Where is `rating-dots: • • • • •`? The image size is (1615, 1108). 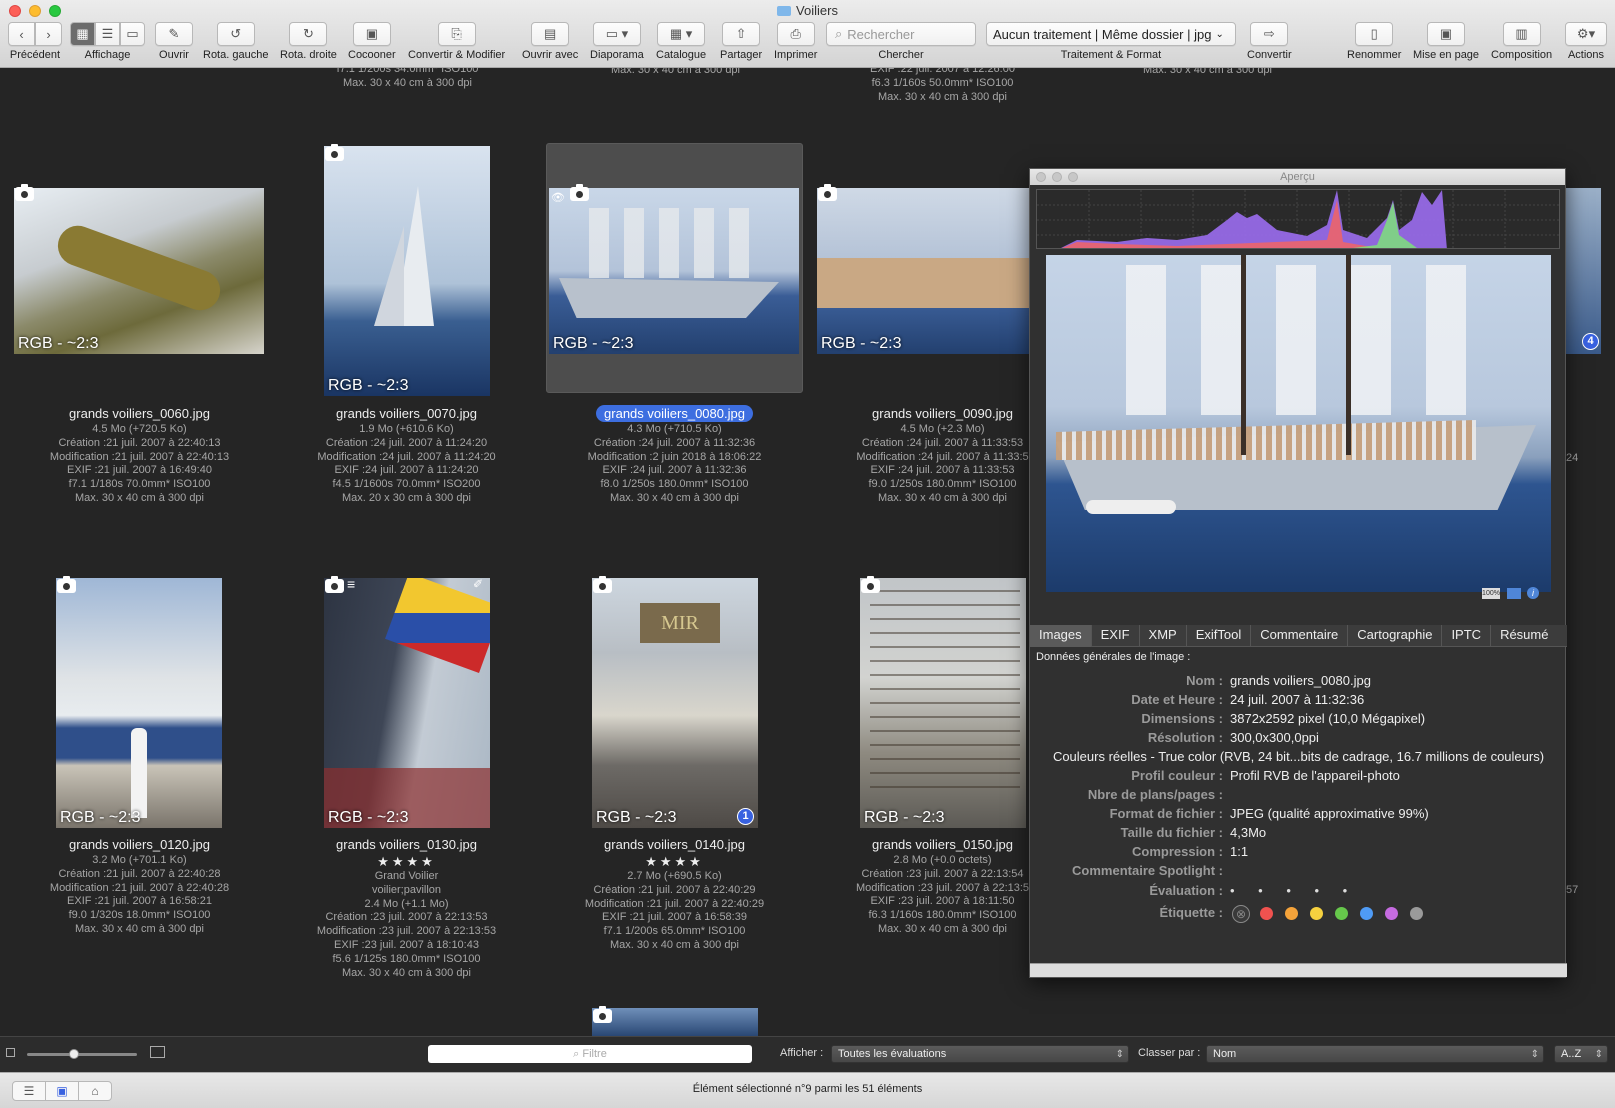
rating-dots: • • • • • is located at coordinates (1293, 890).